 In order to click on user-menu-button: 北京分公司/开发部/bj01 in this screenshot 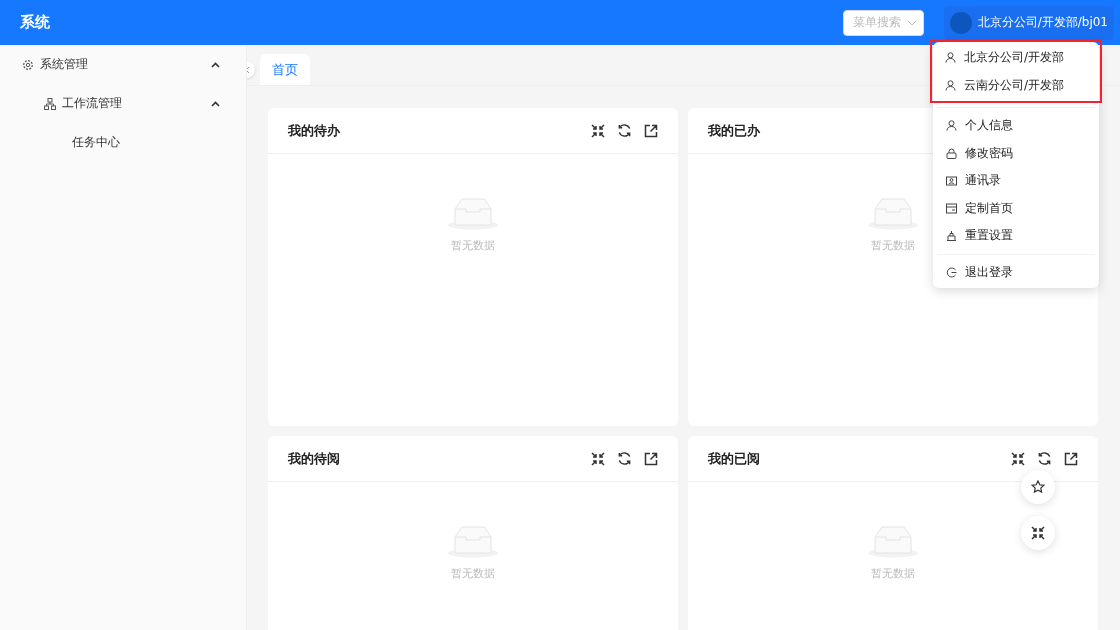, I will do `click(1028, 22)`.